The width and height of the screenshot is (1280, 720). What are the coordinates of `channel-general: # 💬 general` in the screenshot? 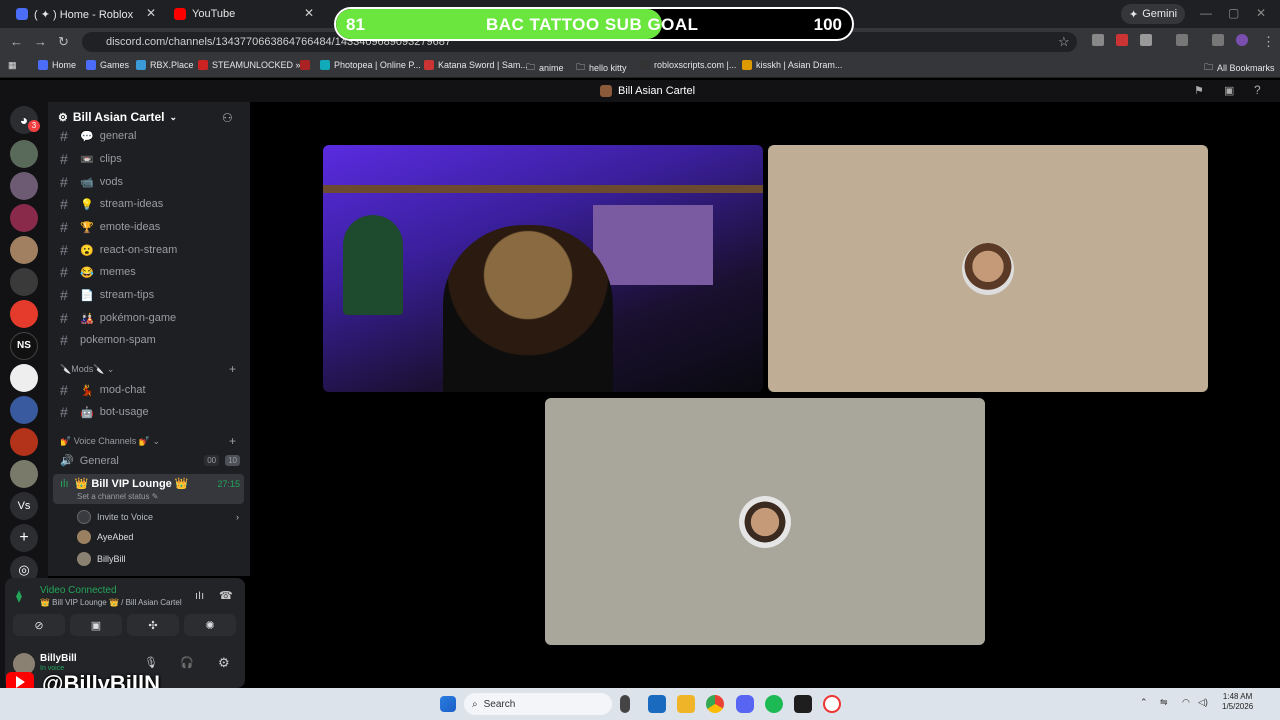 It's located at (98, 136).